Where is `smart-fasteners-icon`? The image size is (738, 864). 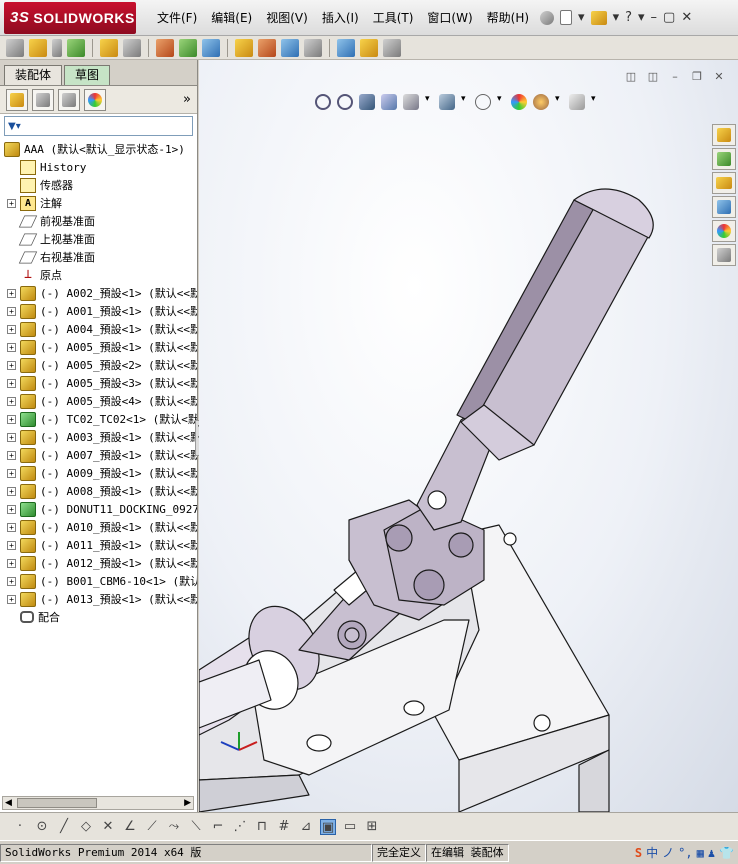 smart-fasteners-icon is located at coordinates (132, 47).